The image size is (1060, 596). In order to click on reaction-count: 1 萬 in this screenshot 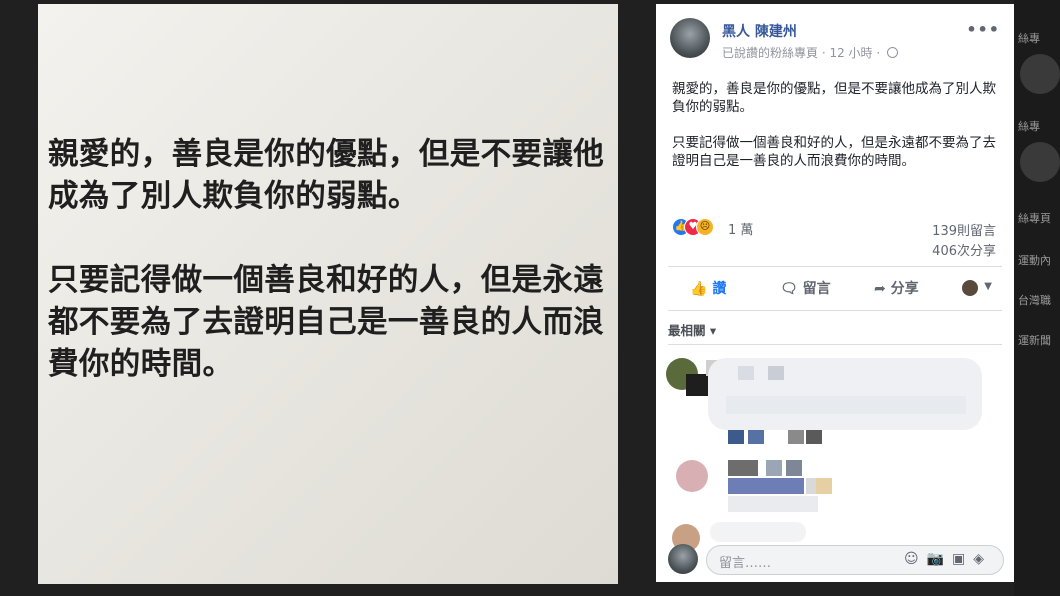, I will do `click(740, 228)`.